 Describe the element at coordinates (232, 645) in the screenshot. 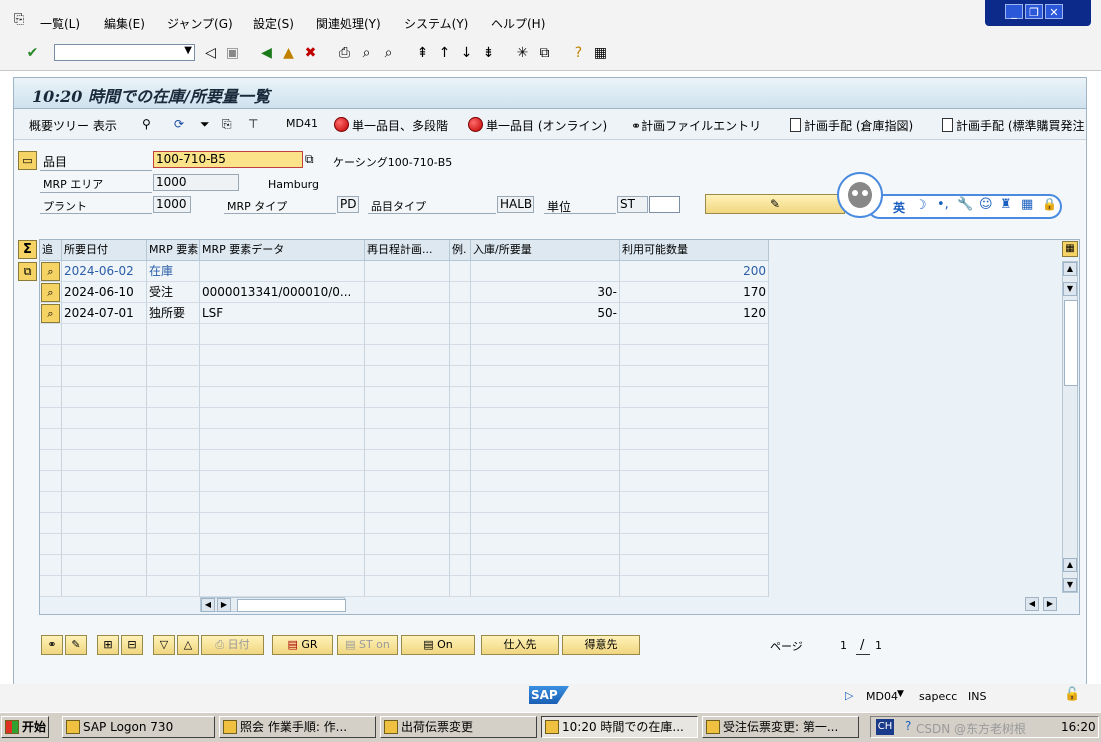

I see `date-button: ⎙ 日付` at that location.